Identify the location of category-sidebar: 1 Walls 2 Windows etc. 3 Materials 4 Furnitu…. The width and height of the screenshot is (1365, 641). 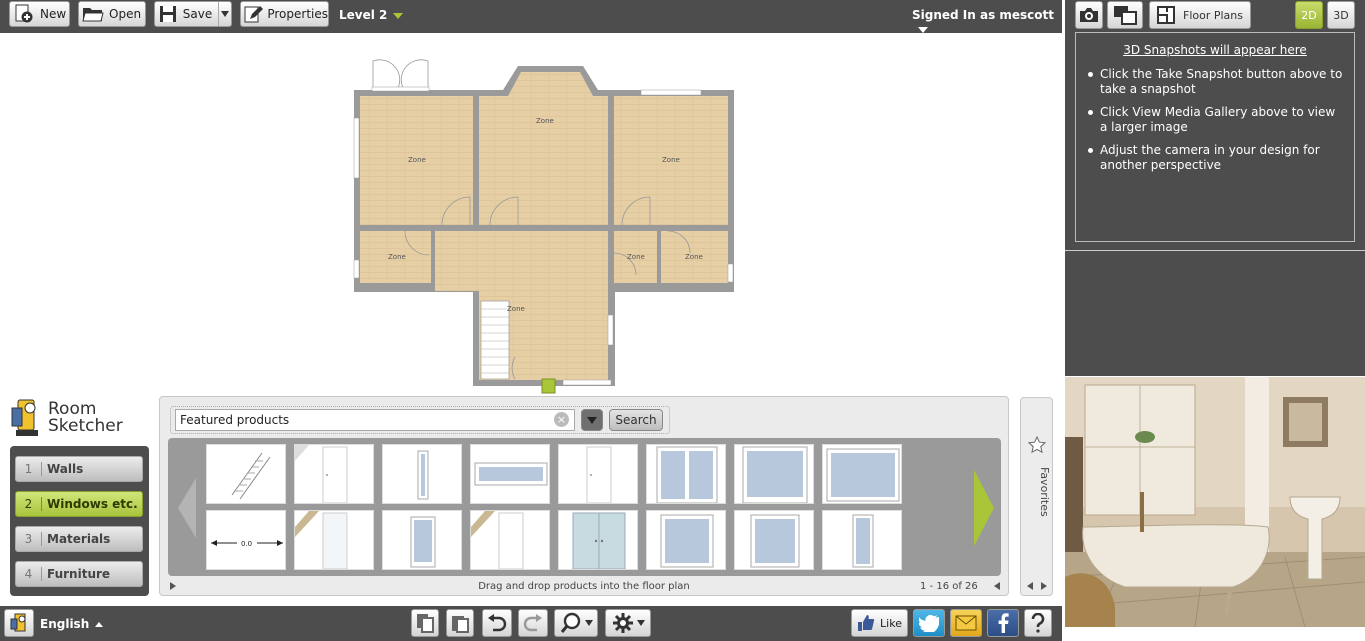
(79, 521).